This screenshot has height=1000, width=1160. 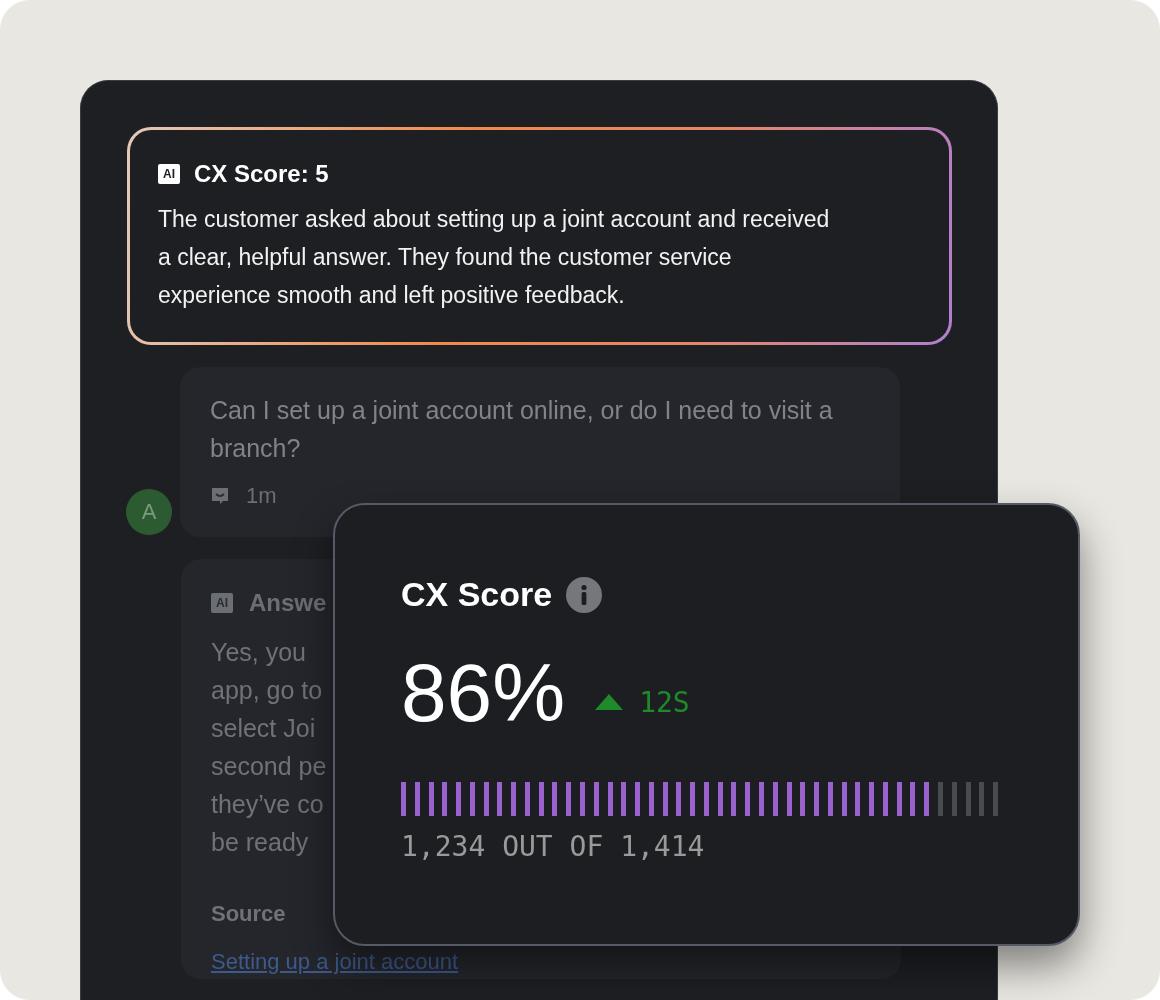 I want to click on score-count: 1,234 OUT OF 1,414, so click(x=553, y=846).